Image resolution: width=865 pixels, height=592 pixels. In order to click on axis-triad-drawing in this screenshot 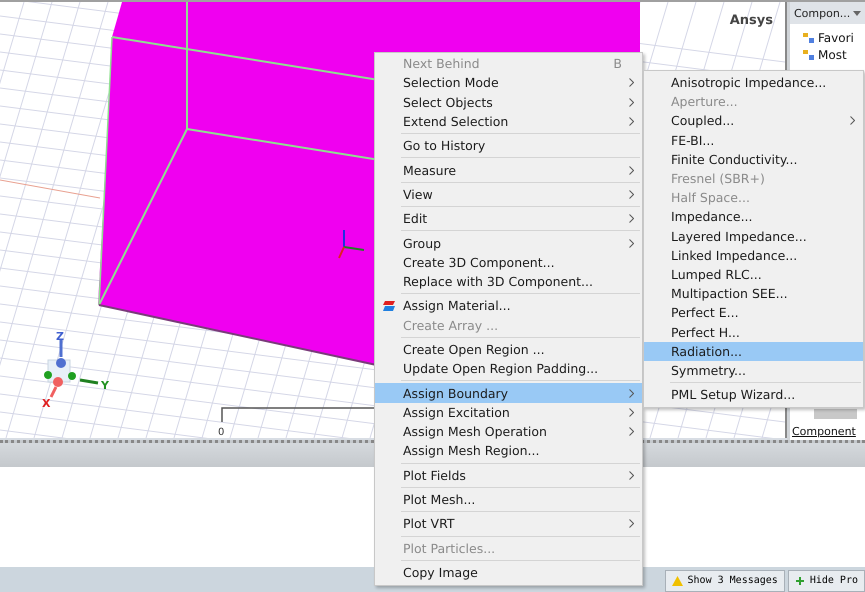, I will do `click(71, 369)`.